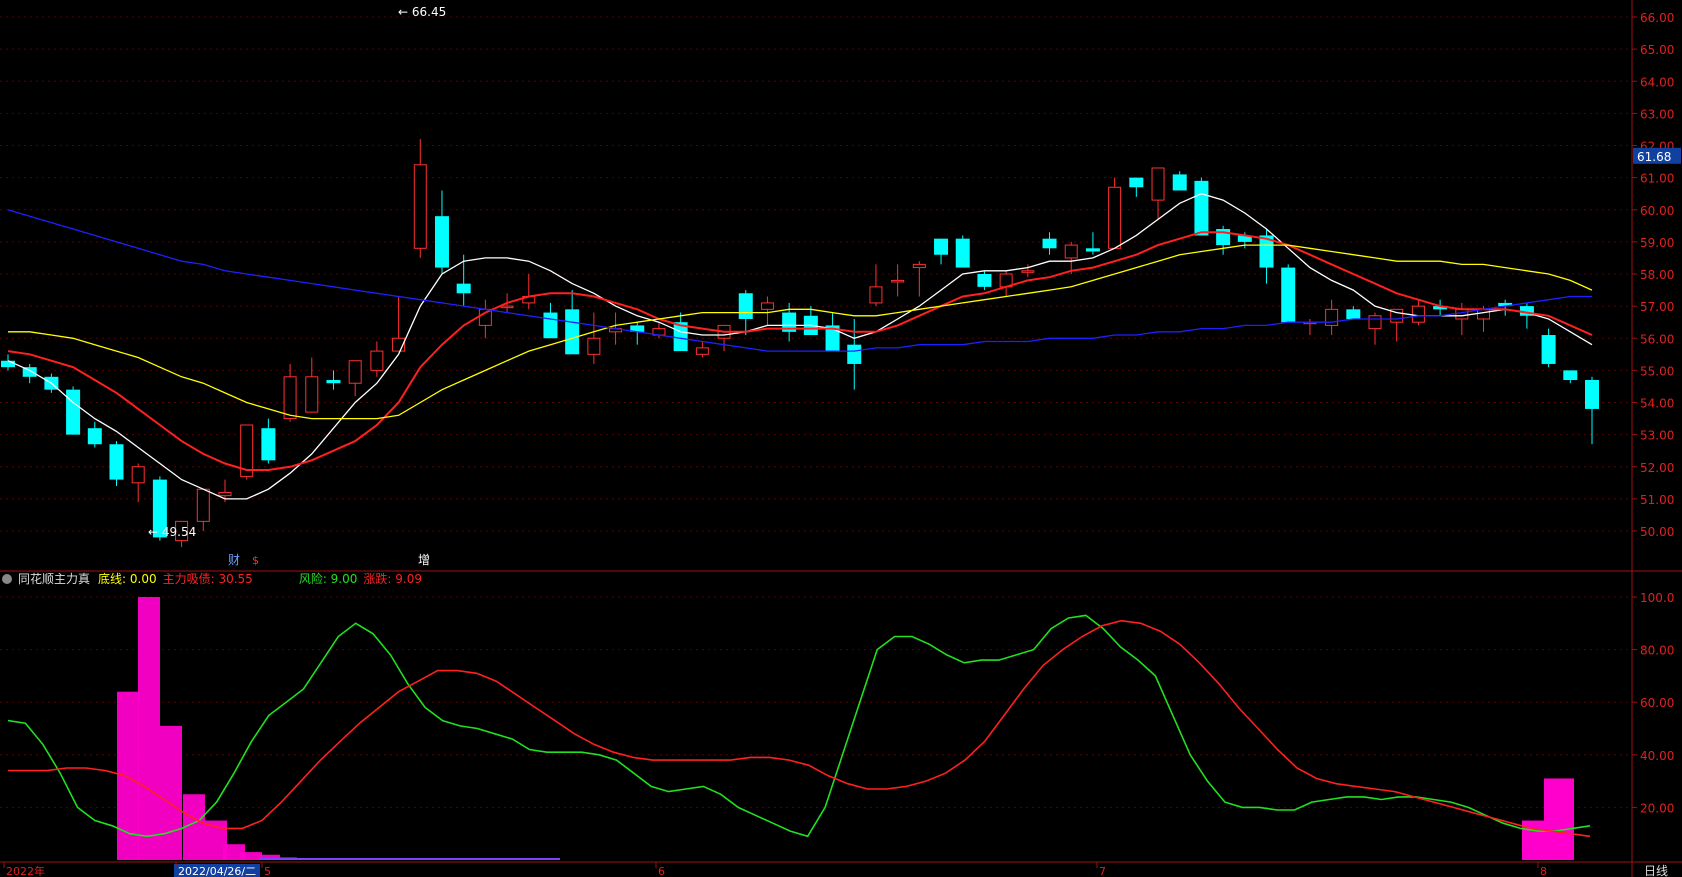 The height and width of the screenshot is (877, 1682). Describe the element at coordinates (1657, 211) in the screenshot. I see `price-tick-label: 60.00` at that location.